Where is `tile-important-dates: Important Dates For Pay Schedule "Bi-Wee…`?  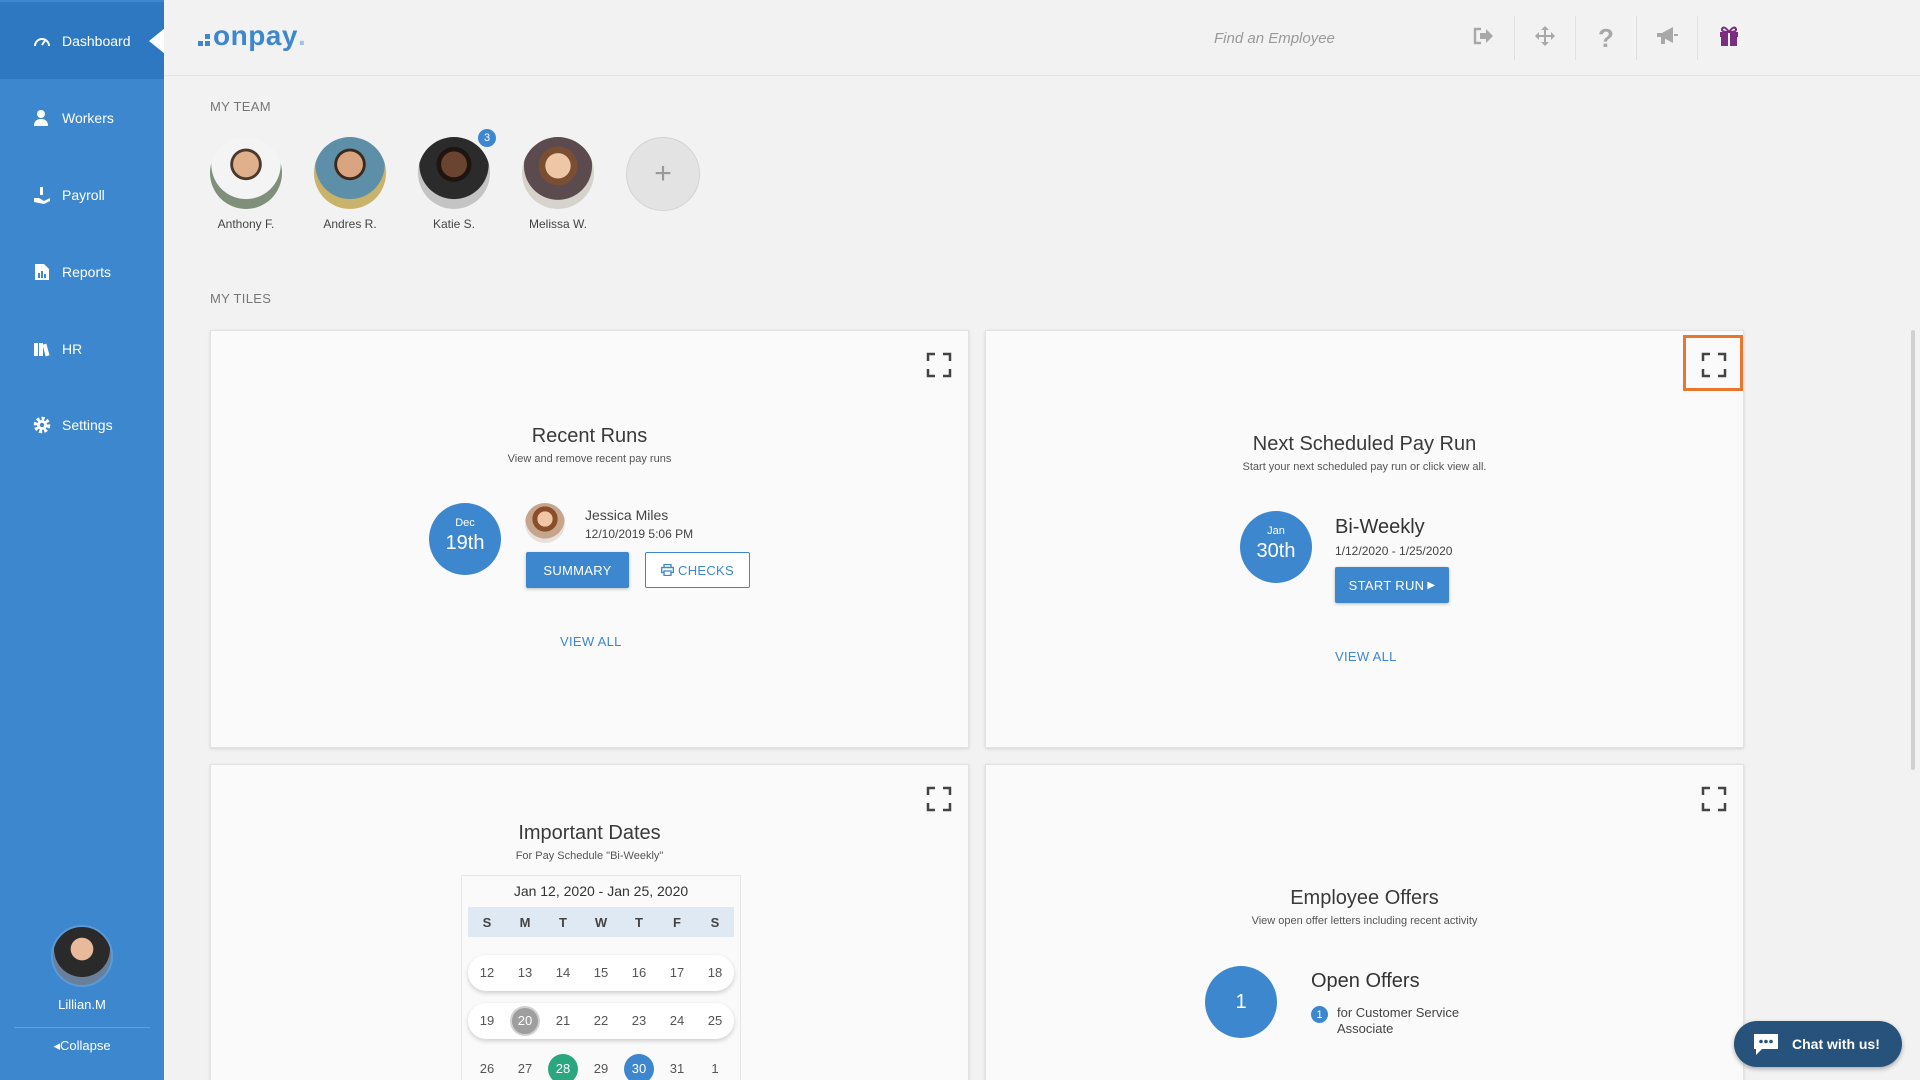 tile-important-dates: Important Dates For Pay Schedule "Bi-Wee… is located at coordinates (589, 922).